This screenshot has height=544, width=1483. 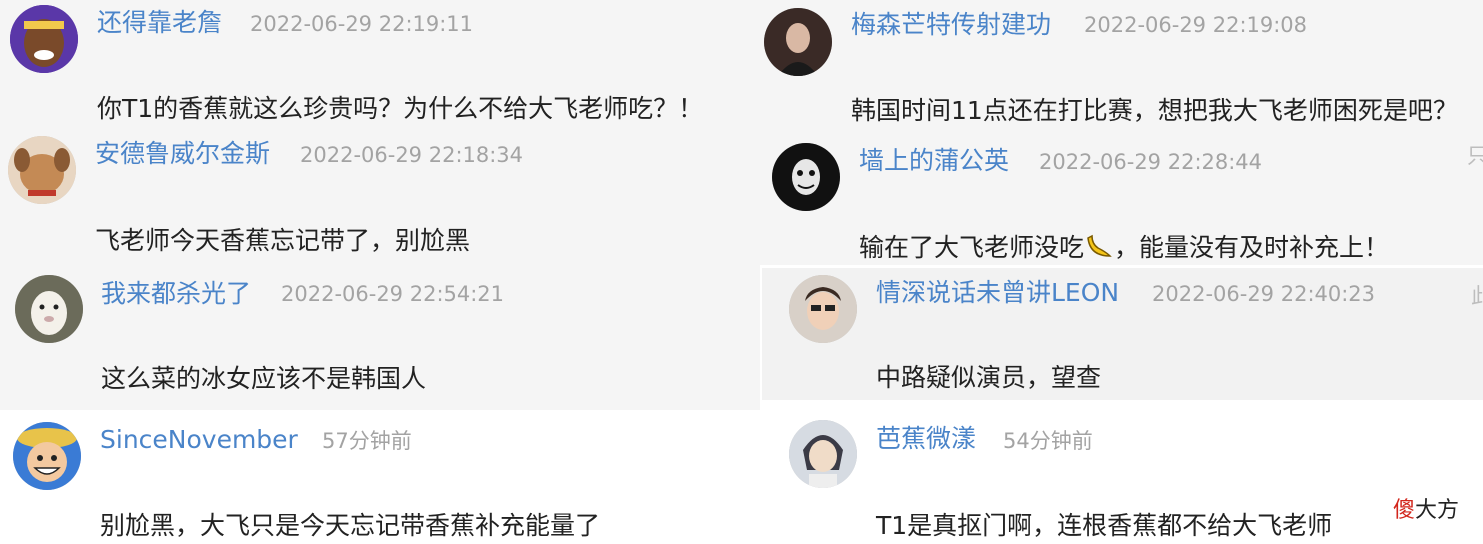 I want to click on comment-text: 输在了大飞老师没吃 ，能量没有及时补充上！, so click(x=1124, y=248).